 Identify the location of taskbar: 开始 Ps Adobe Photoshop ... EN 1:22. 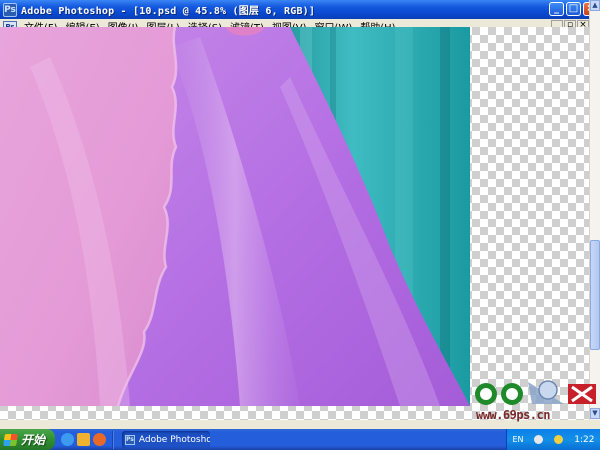
(300, 439).